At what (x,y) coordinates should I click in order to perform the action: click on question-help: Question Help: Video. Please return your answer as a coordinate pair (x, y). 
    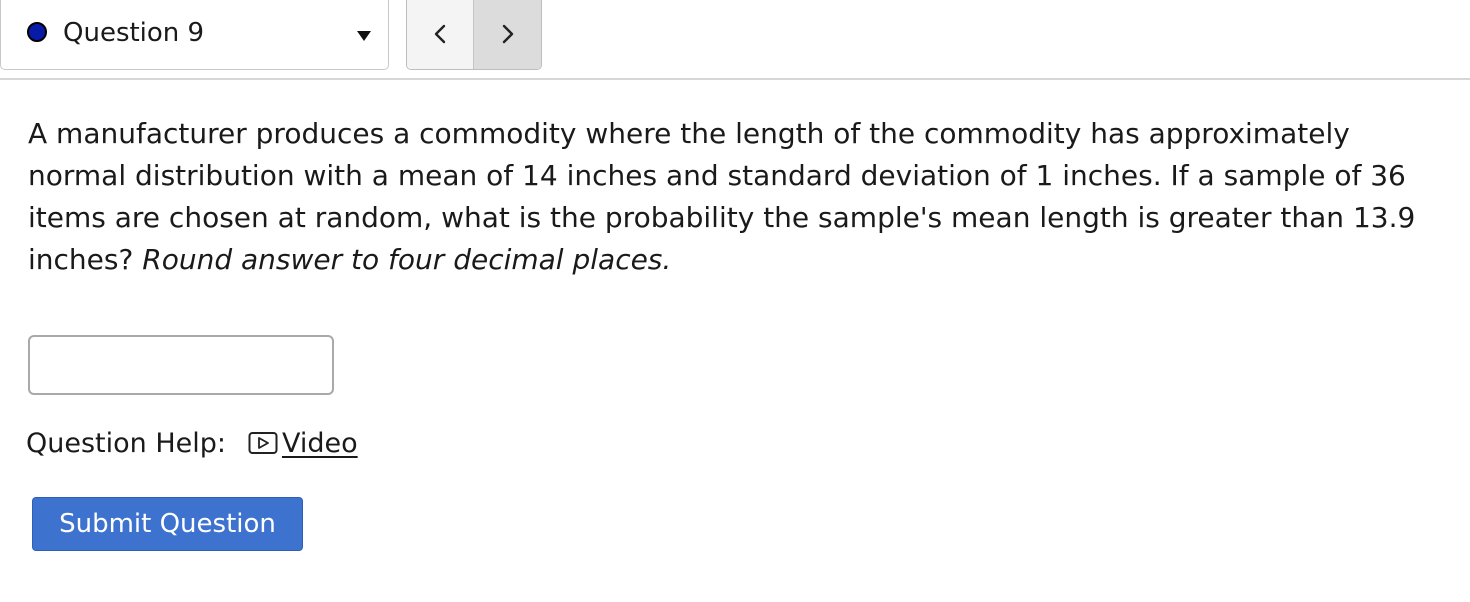
    Looking at the image, I should click on (192, 443).